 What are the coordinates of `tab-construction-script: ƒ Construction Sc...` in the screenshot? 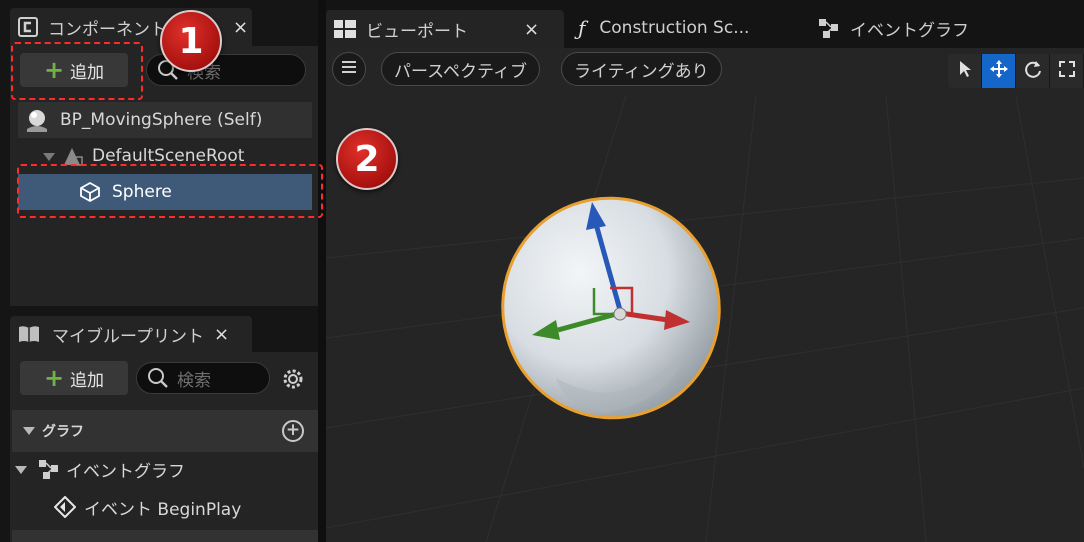 It's located at (663, 28).